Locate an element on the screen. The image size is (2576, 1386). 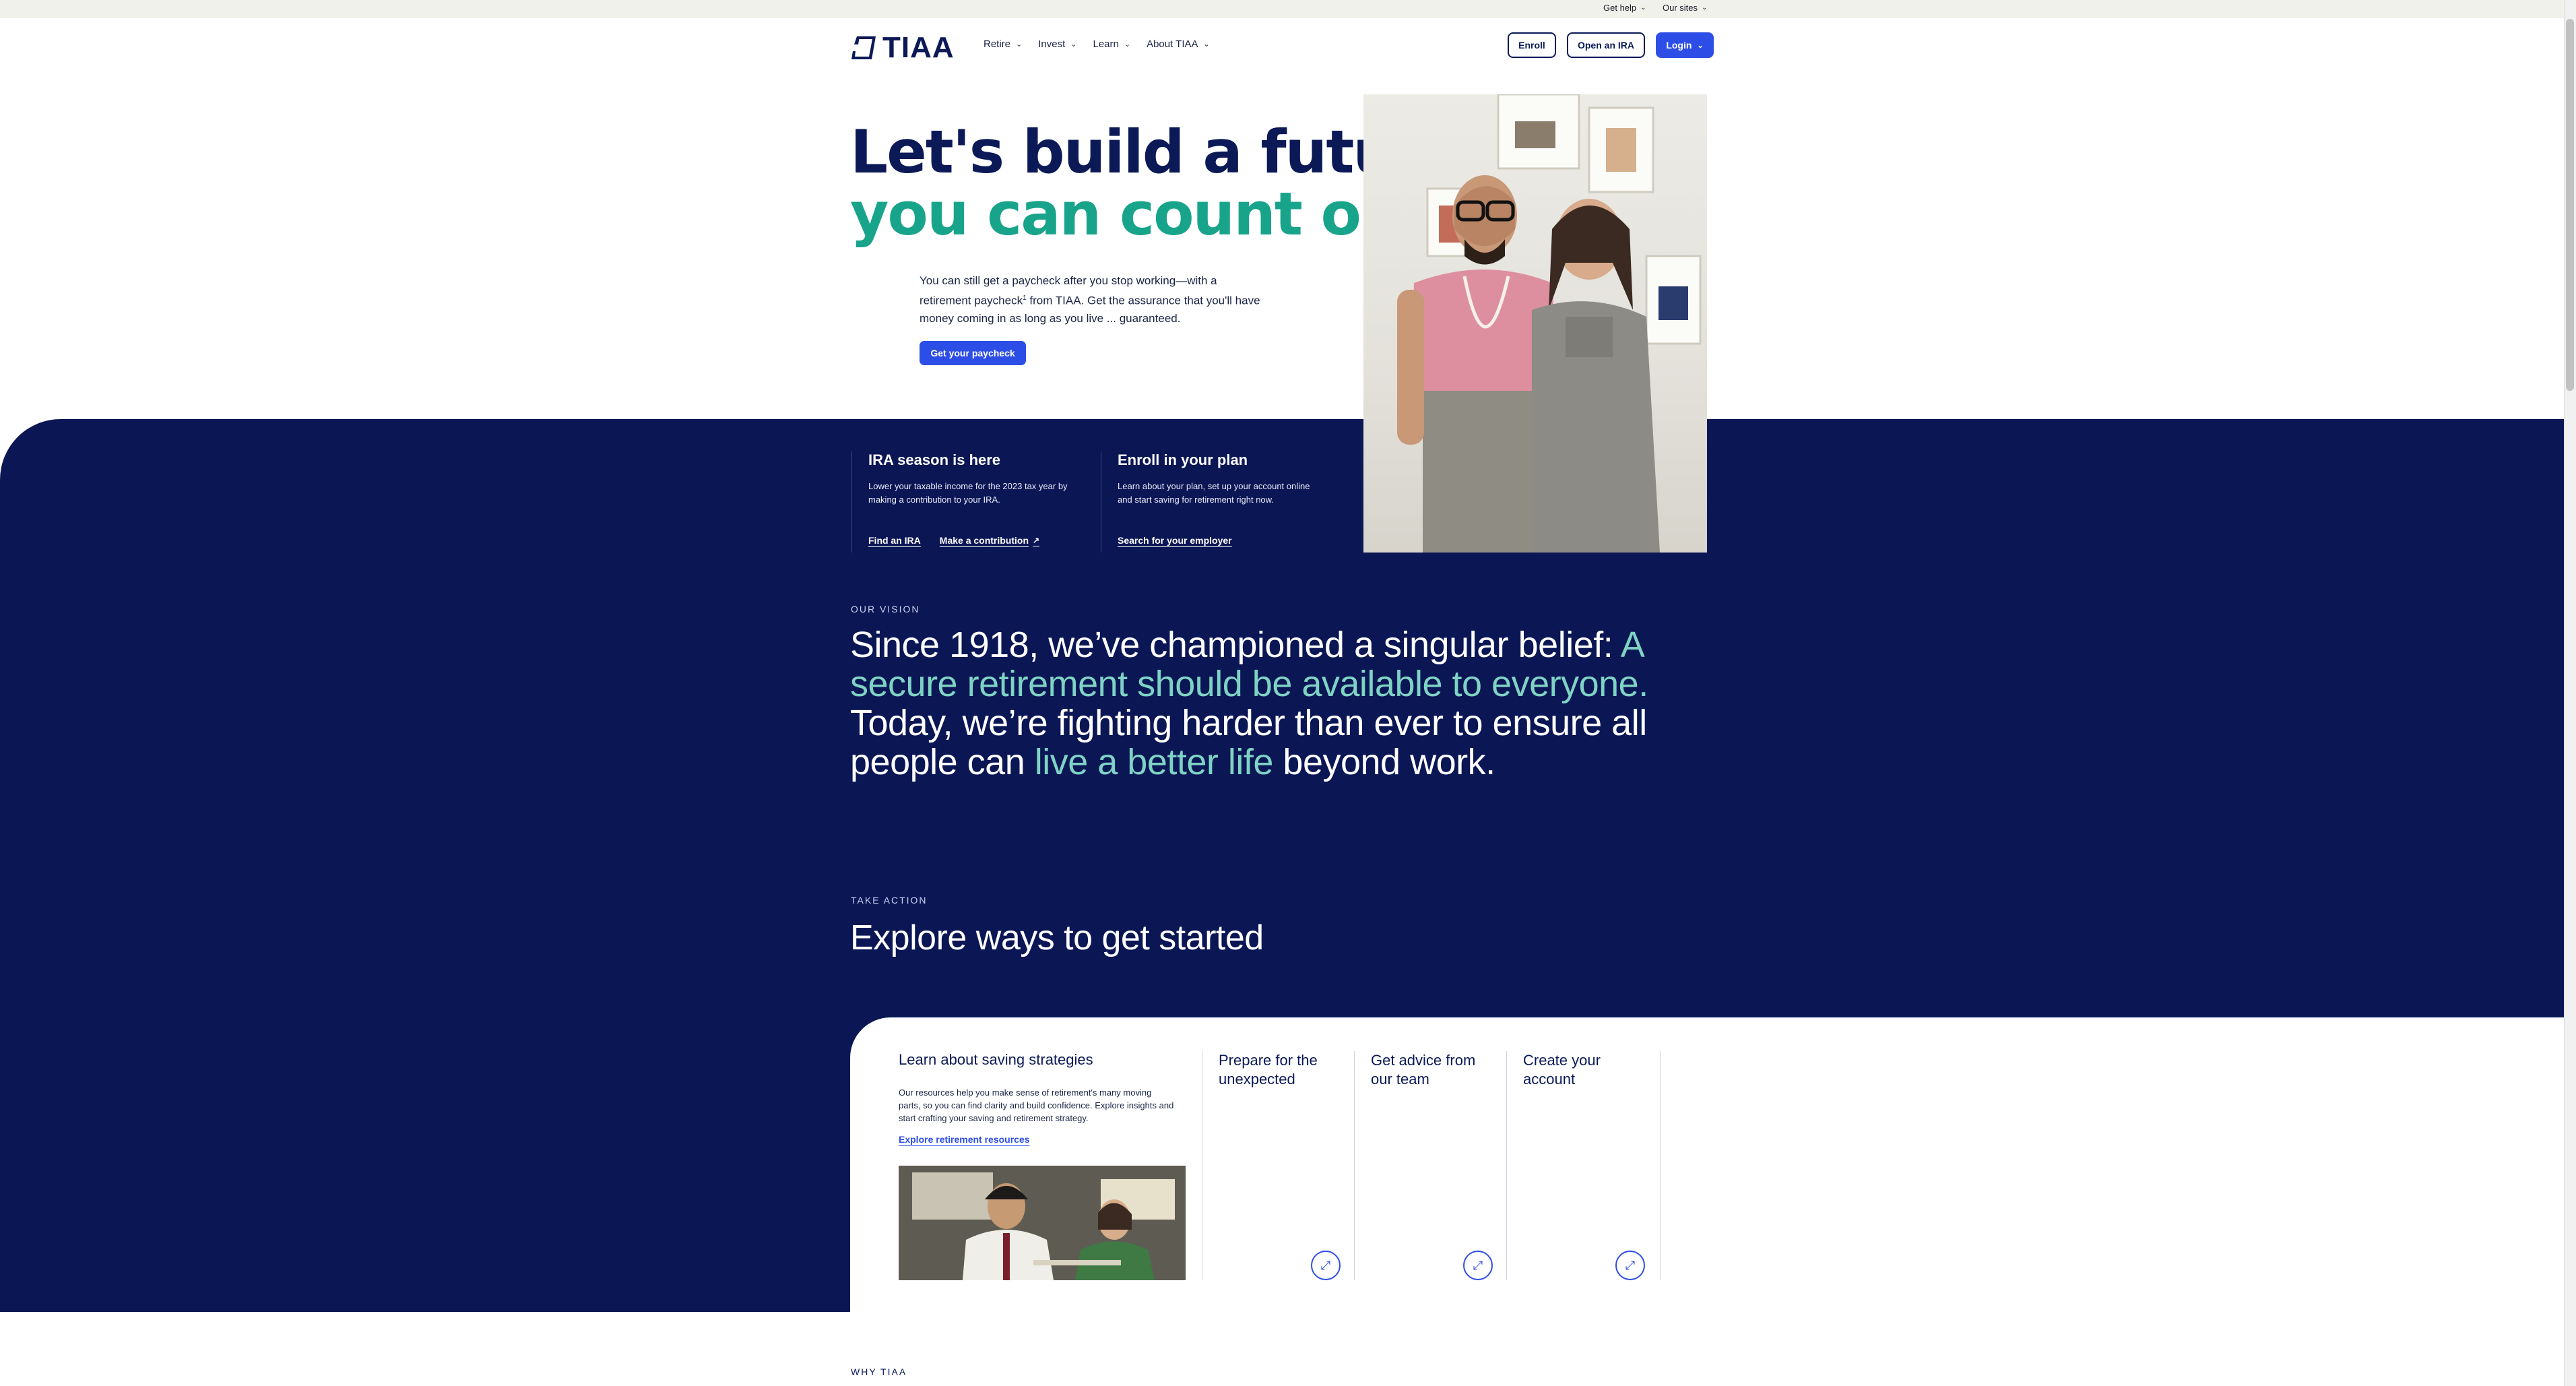
our-sites-menu: Our sites ⌄ is located at coordinates (1685, 8).